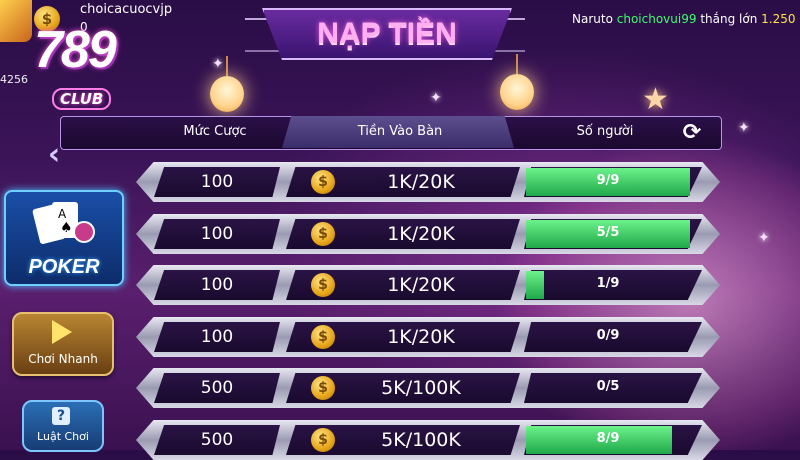 This screenshot has width=800, height=460. Describe the element at coordinates (655, 99) in the screenshot. I see `star-icon: ★` at that location.